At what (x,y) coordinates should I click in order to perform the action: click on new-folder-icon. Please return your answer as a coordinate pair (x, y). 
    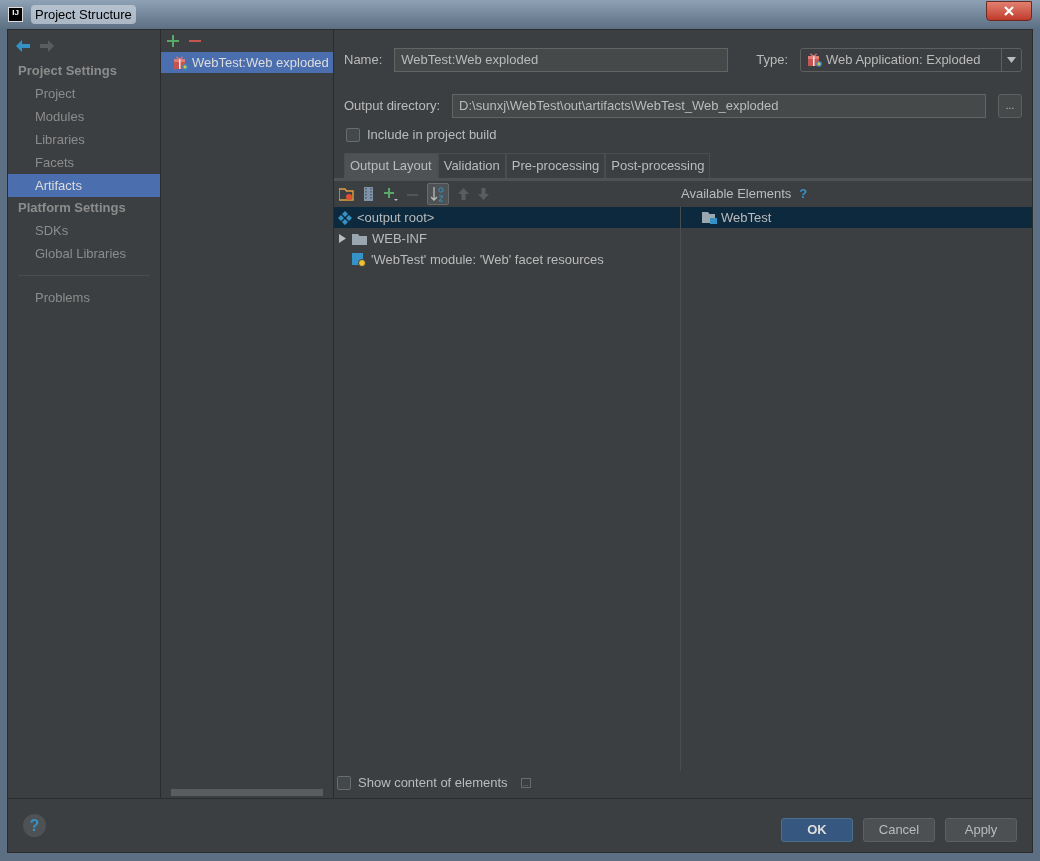
    Looking at the image, I should click on (346, 194).